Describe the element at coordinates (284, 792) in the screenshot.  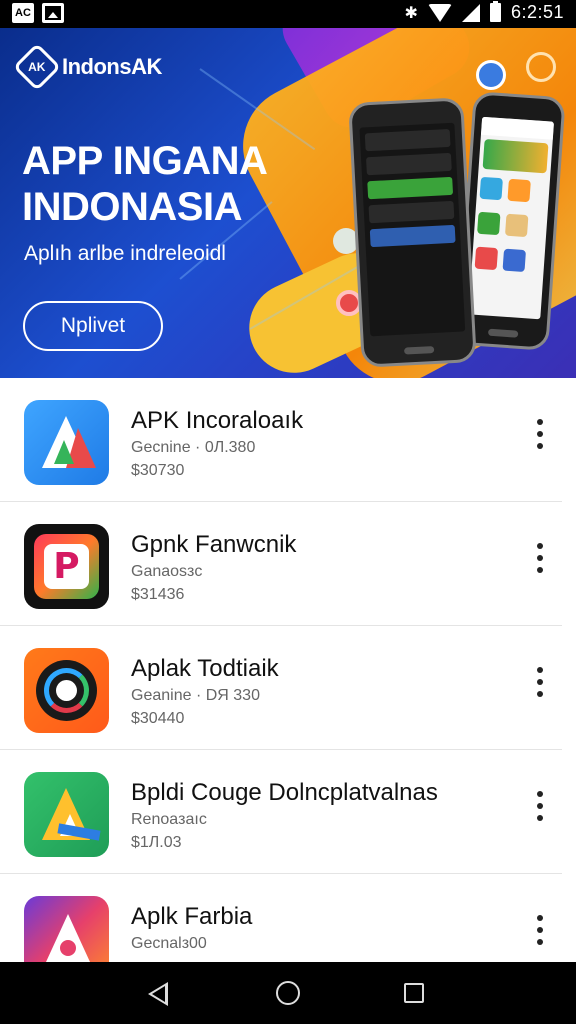
I see `app-name: Bpldi Couge Dolncplatvalnas` at that location.